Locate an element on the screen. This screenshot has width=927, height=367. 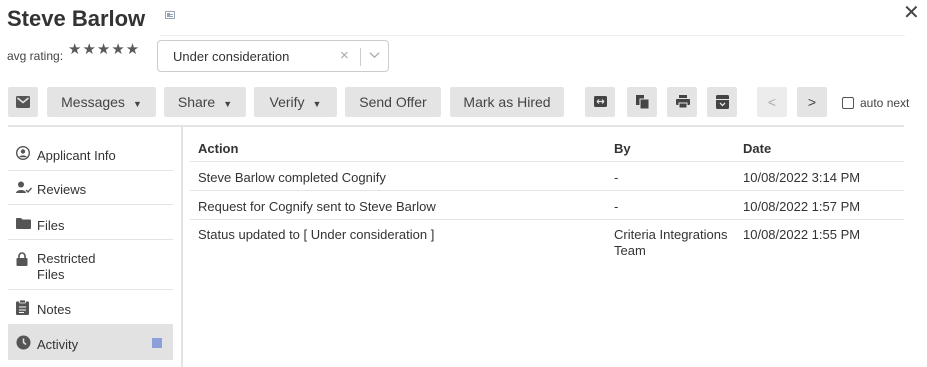
transfer-icon is located at coordinates (600, 101).